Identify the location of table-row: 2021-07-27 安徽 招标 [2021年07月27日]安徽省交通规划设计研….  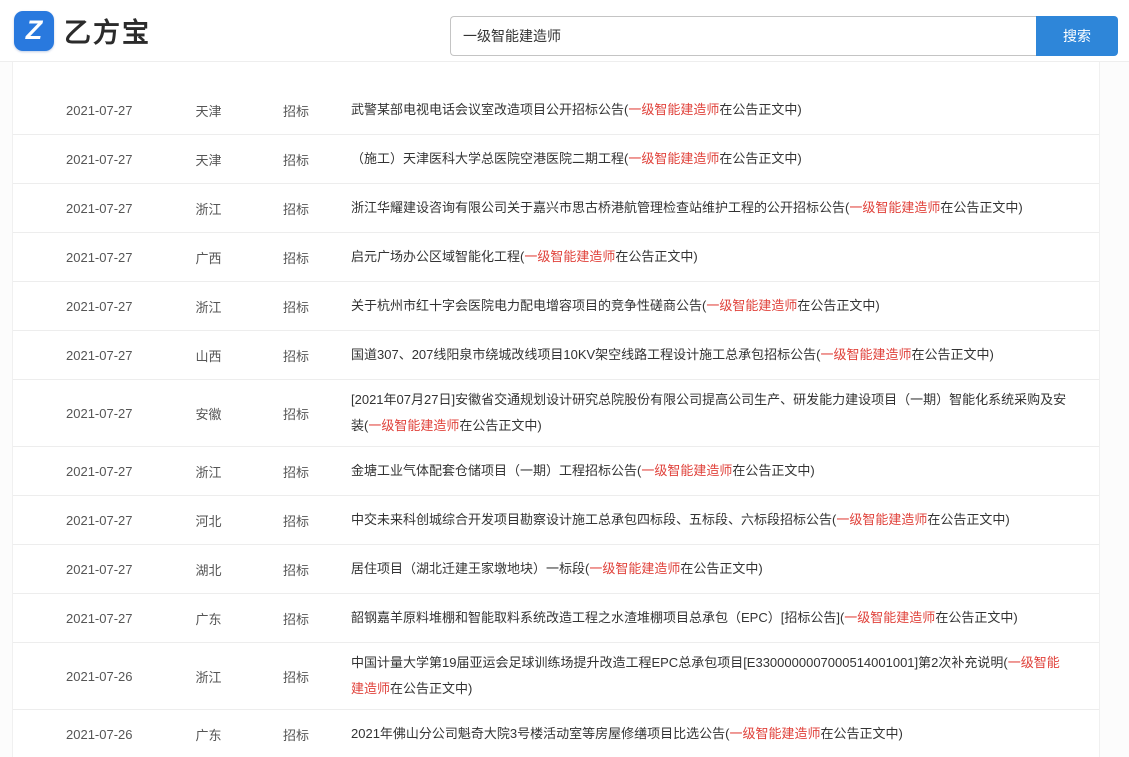
(556, 413).